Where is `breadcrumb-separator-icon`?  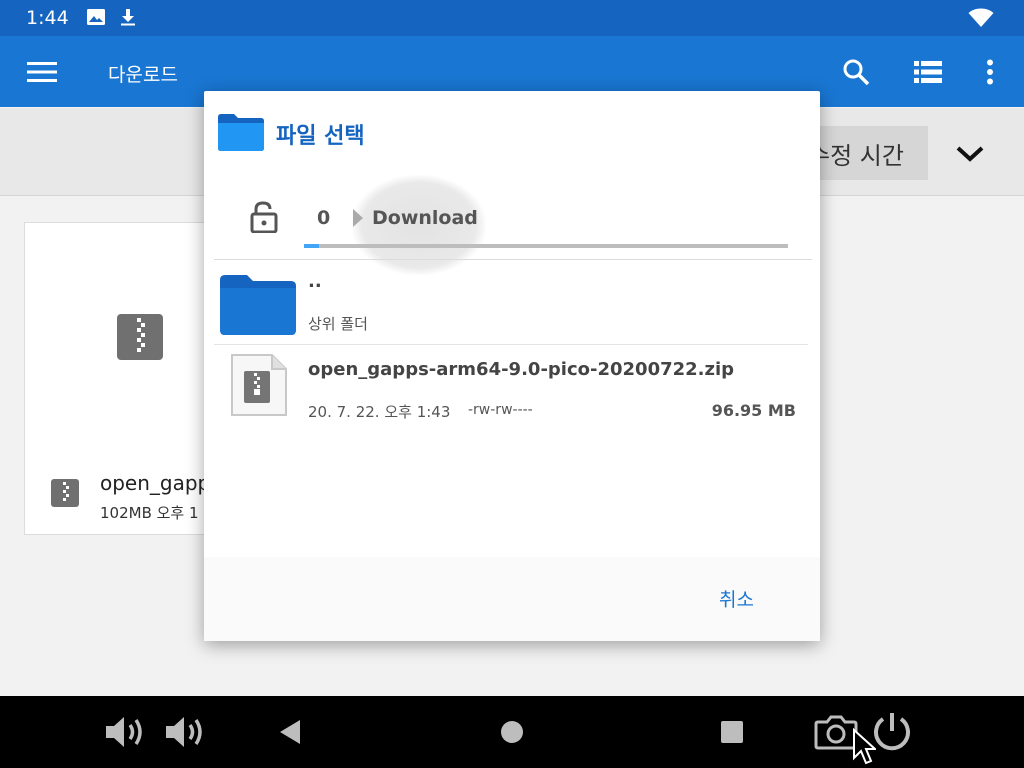 breadcrumb-separator-icon is located at coordinates (358, 218).